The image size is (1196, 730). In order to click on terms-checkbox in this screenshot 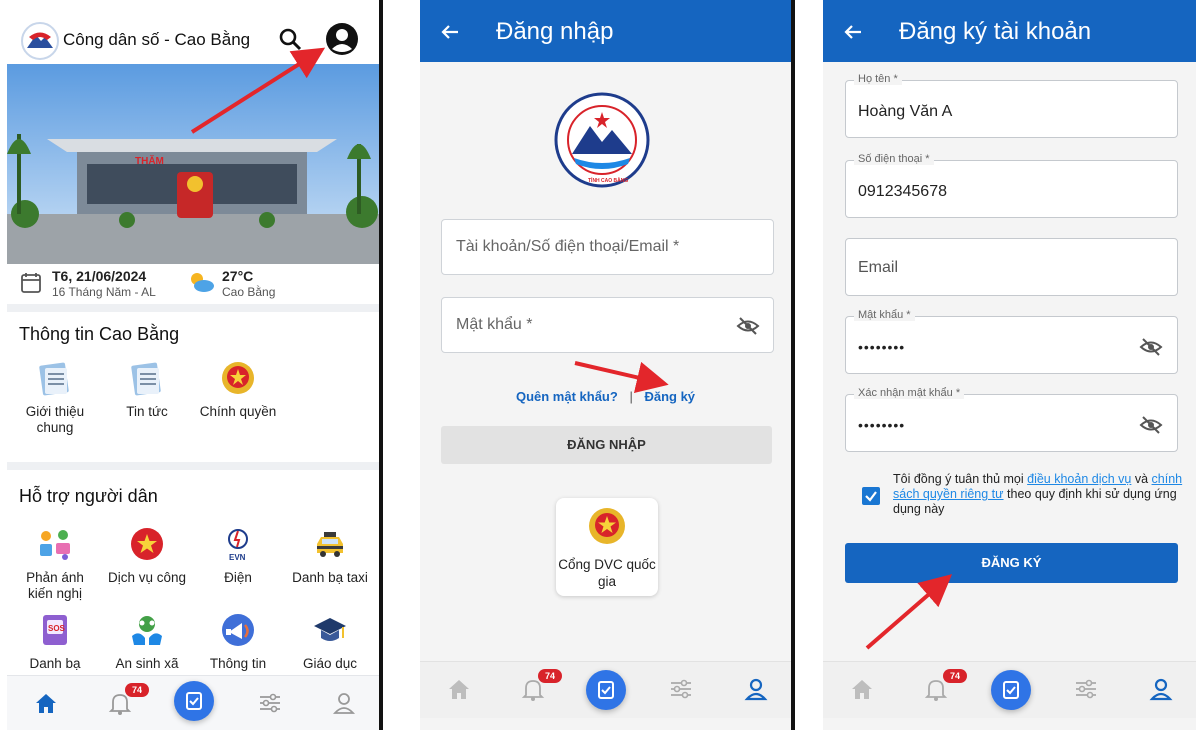, I will do `click(871, 496)`.